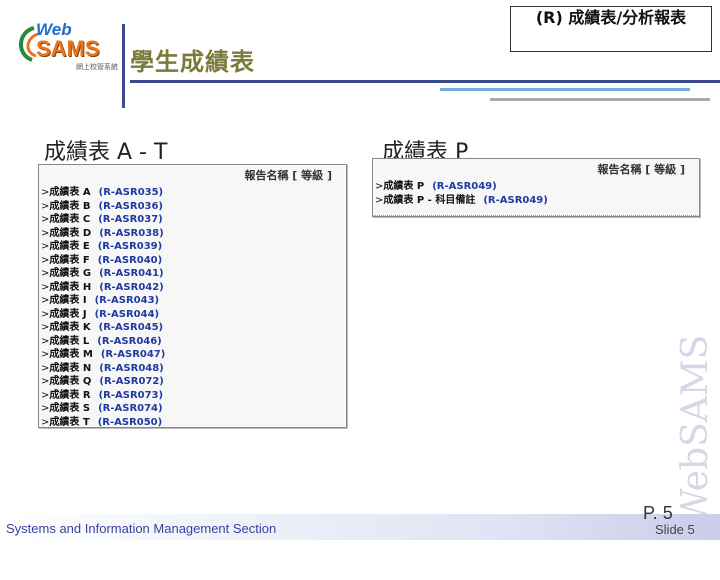 The width and height of the screenshot is (720, 580). I want to click on report-link: >成績表 T (R-ASR050), so click(193, 420).